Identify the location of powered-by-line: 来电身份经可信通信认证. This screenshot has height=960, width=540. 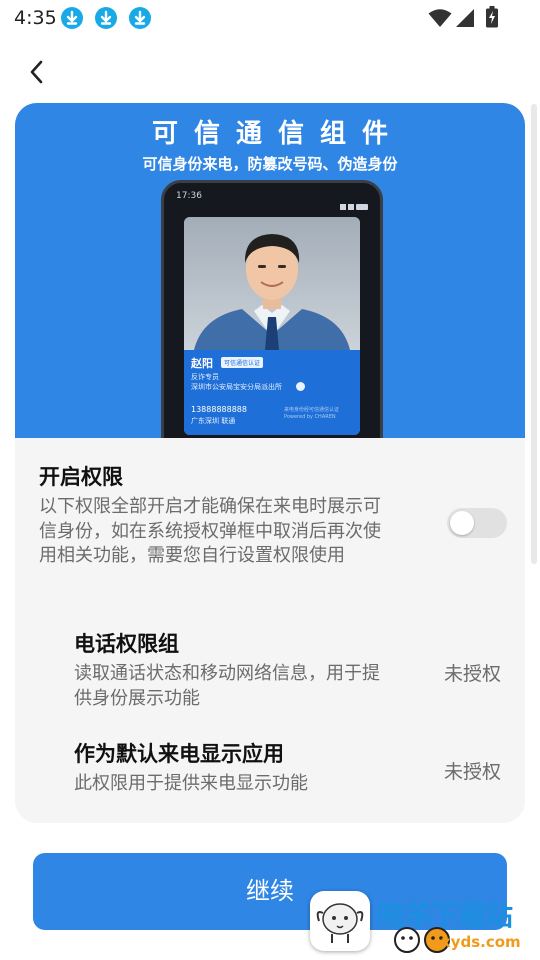
(312, 410).